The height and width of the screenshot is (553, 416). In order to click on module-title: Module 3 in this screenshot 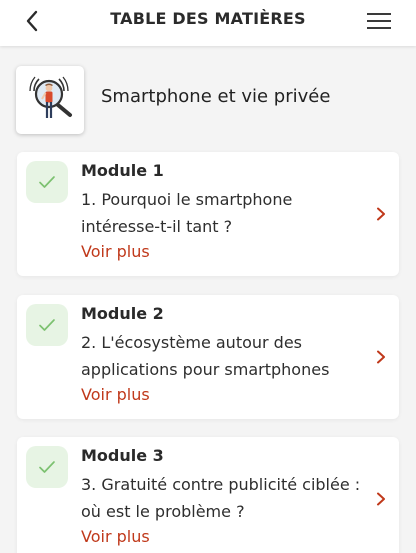, I will do `click(122, 455)`.